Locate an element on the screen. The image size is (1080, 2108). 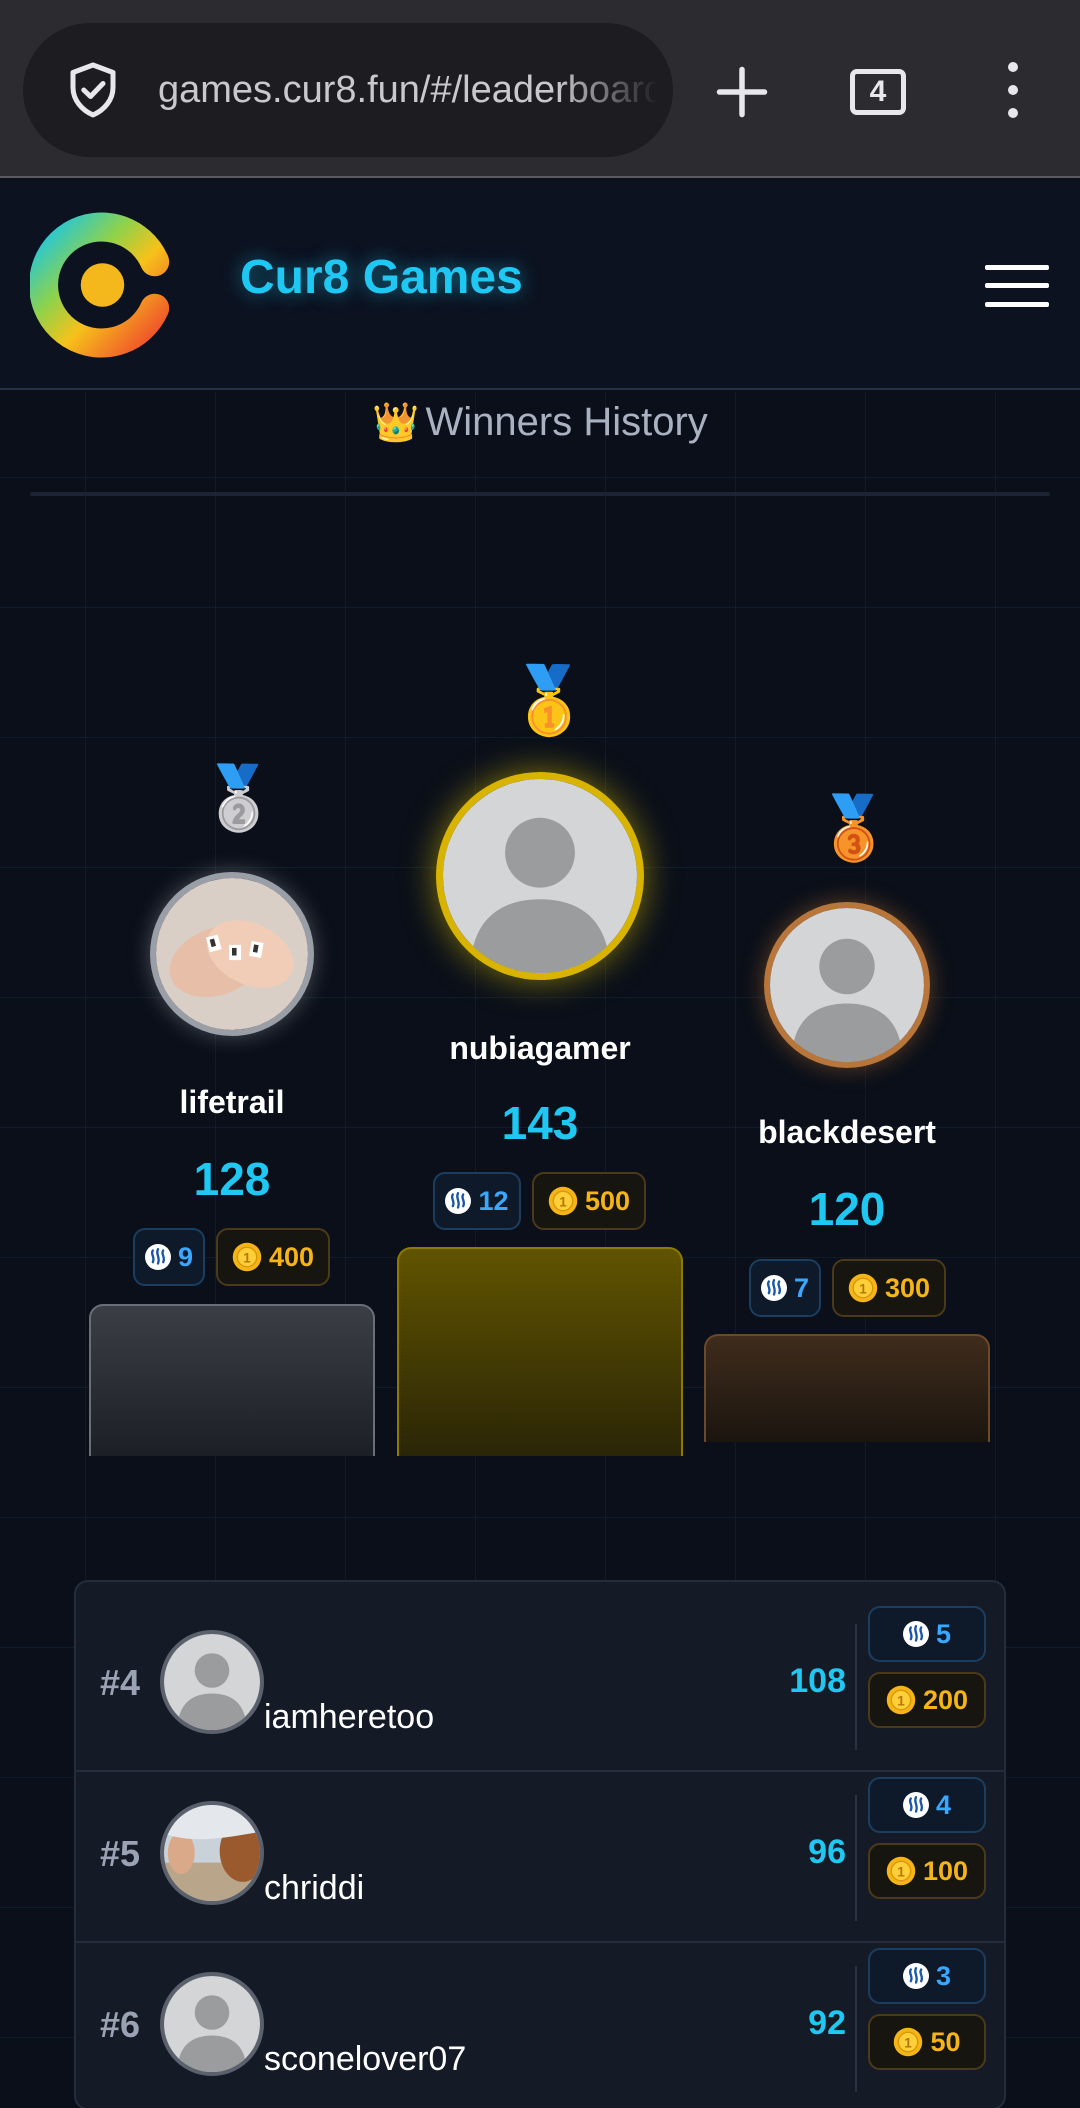
podium-pedestal-third is located at coordinates (847, 1388).